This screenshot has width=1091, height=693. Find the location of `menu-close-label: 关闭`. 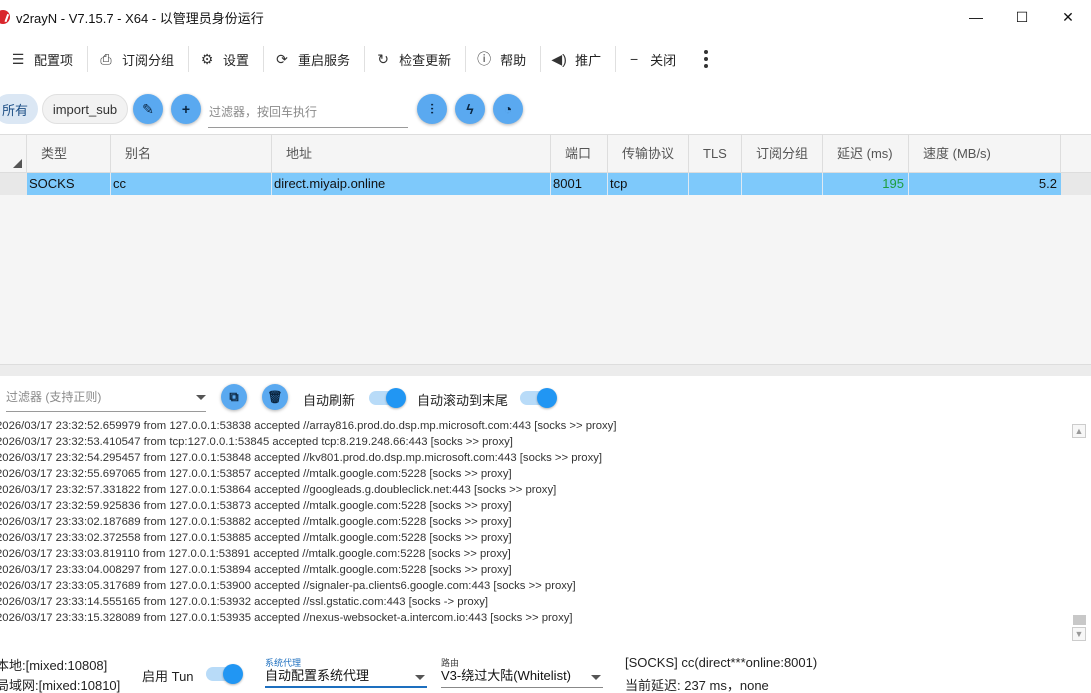

menu-close-label: 关闭 is located at coordinates (663, 60).